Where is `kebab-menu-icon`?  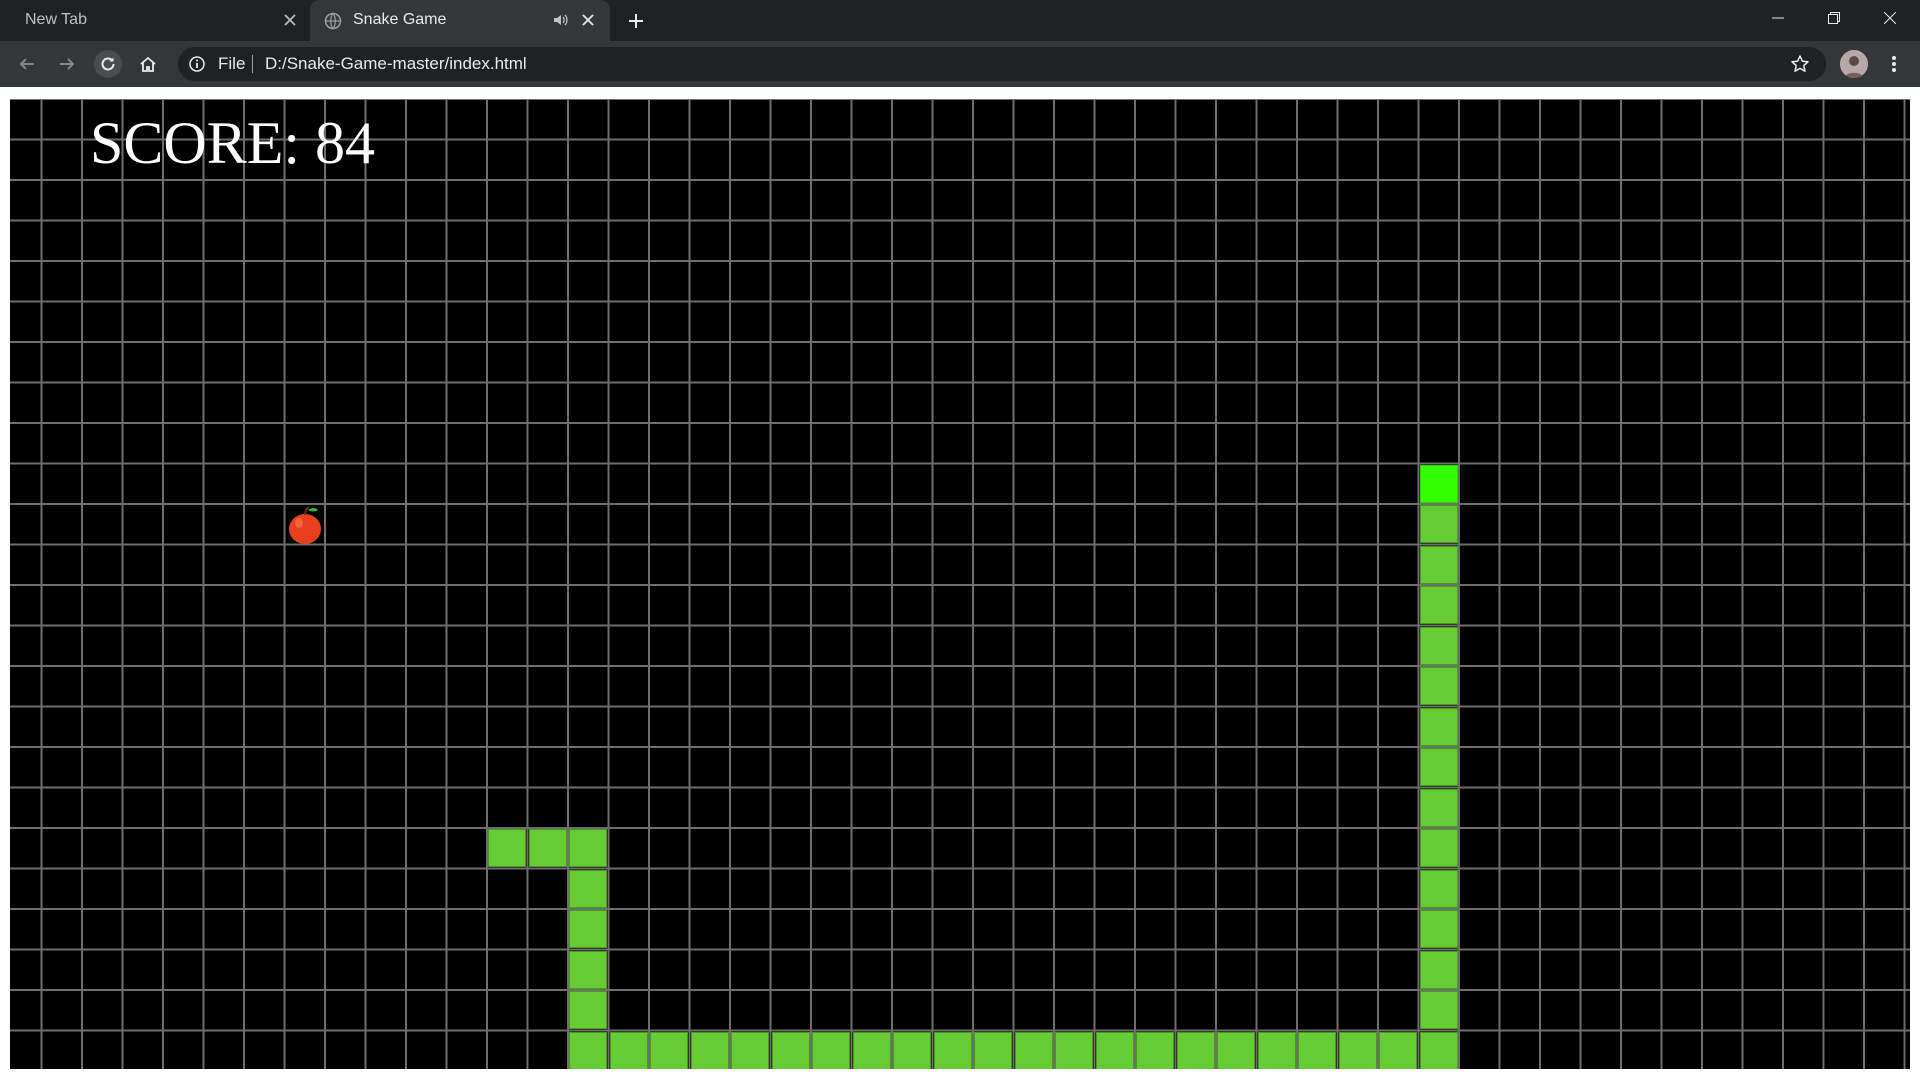 kebab-menu-icon is located at coordinates (1894, 64).